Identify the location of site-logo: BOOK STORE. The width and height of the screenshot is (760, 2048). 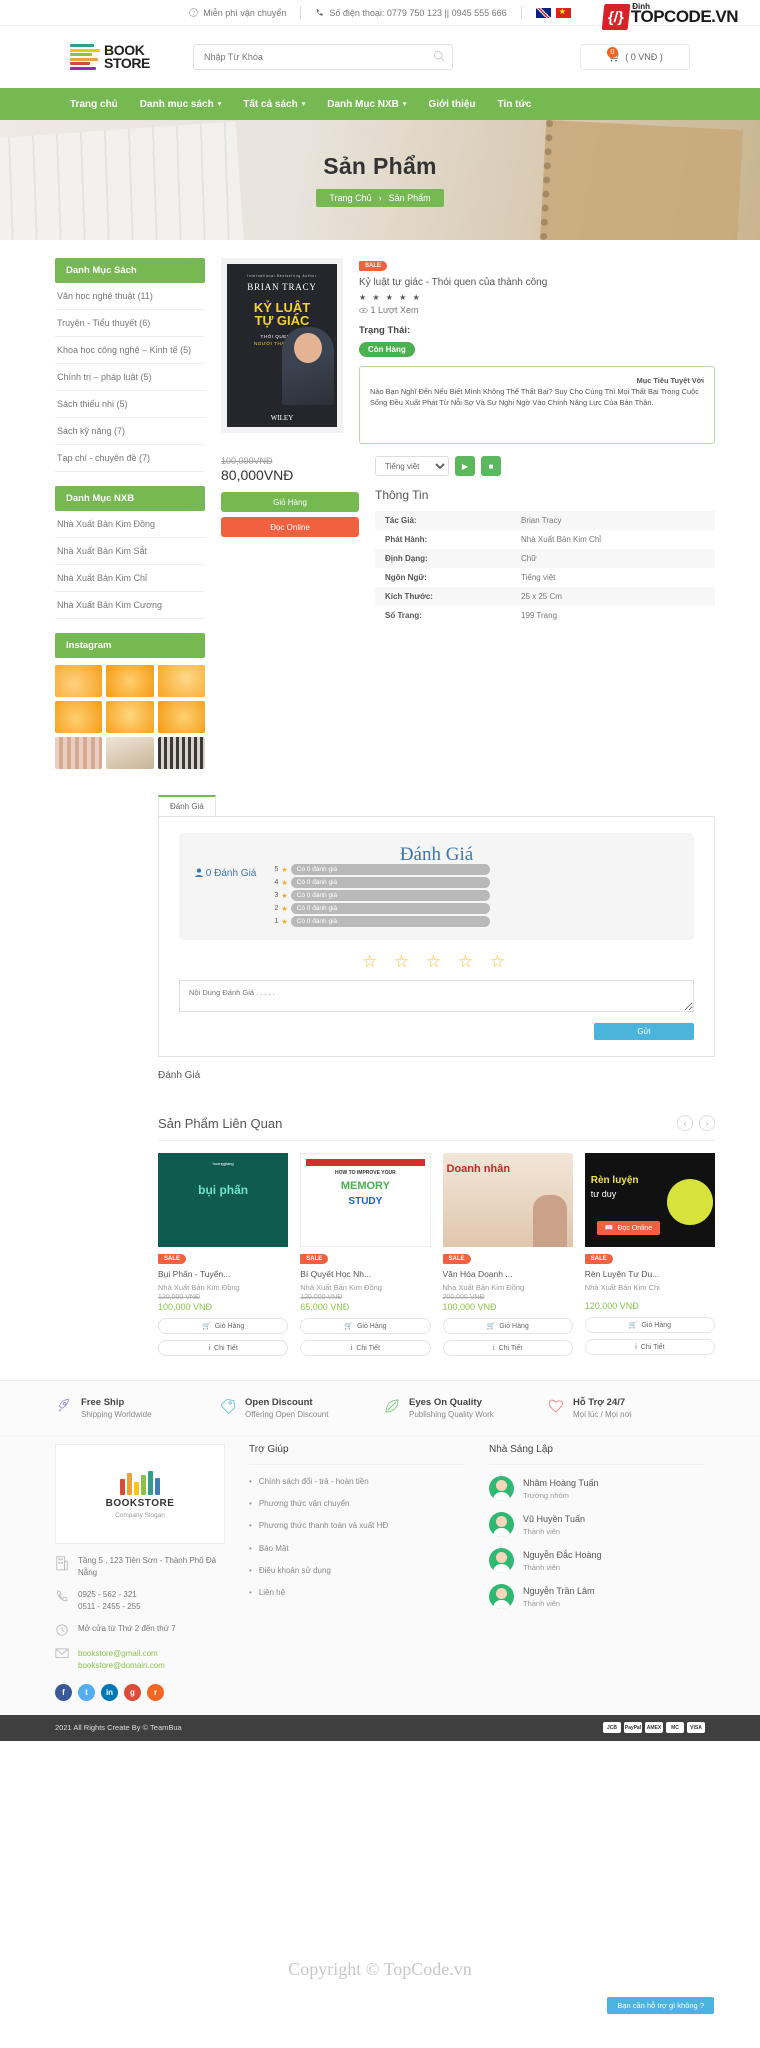
(122, 56).